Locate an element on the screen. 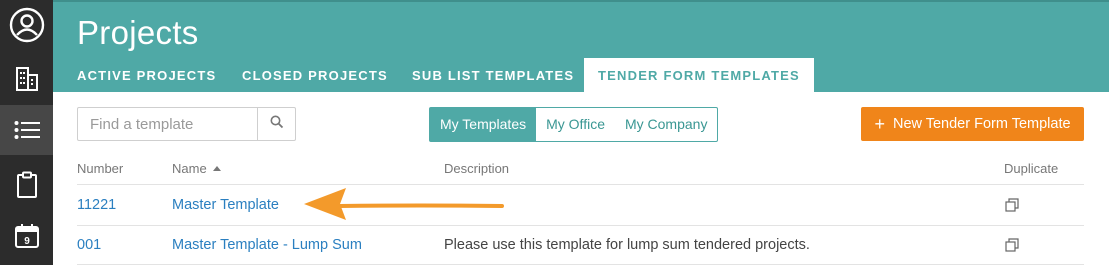 Image resolution: width=1109 pixels, height=265 pixels. new-tender-form-template-button: + New Tender Form Template is located at coordinates (972, 124).